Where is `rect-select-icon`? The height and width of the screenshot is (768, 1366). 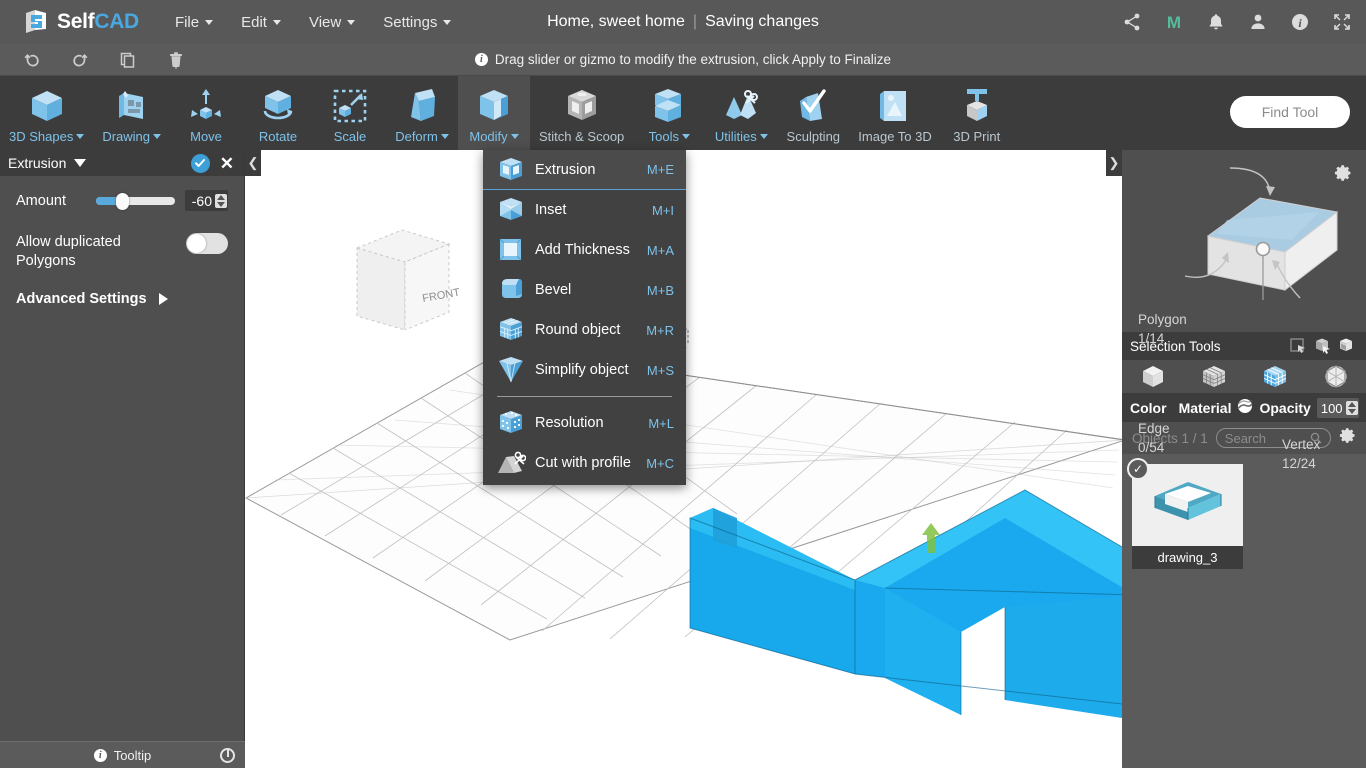 rect-select-icon is located at coordinates (1298, 346).